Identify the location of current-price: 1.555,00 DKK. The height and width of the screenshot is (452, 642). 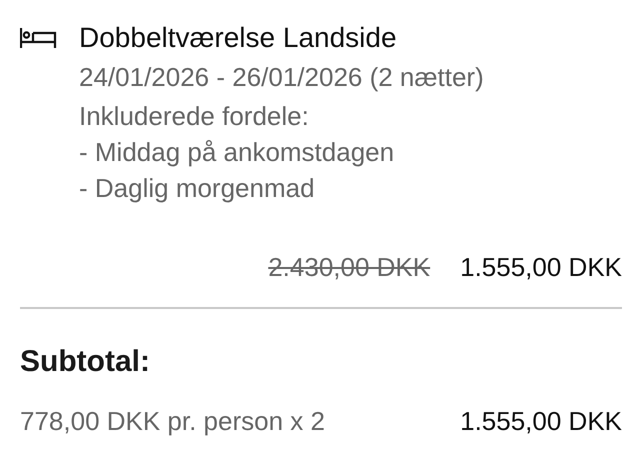
(541, 267).